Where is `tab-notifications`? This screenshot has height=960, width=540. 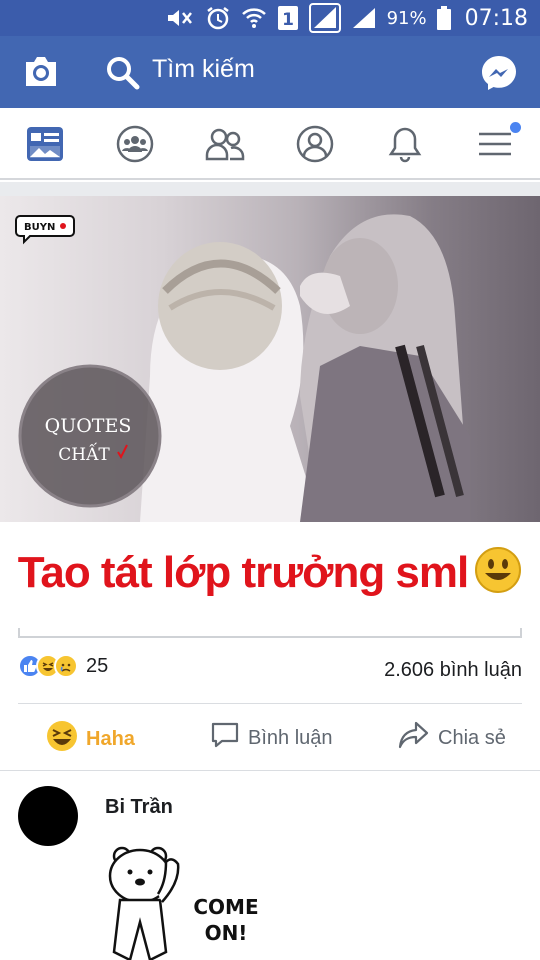
tab-notifications is located at coordinates (405, 144).